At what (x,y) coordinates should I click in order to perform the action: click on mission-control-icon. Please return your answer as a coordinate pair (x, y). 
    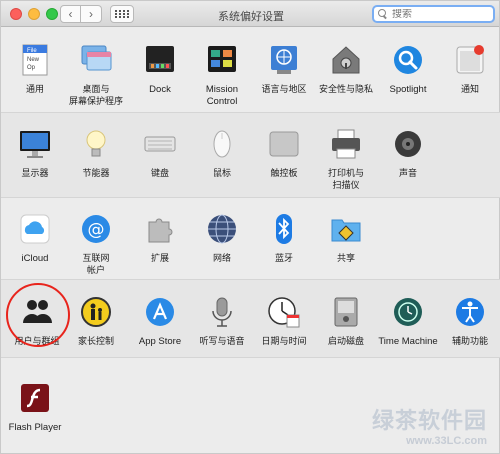
    Looking at the image, I should click on (222, 59).